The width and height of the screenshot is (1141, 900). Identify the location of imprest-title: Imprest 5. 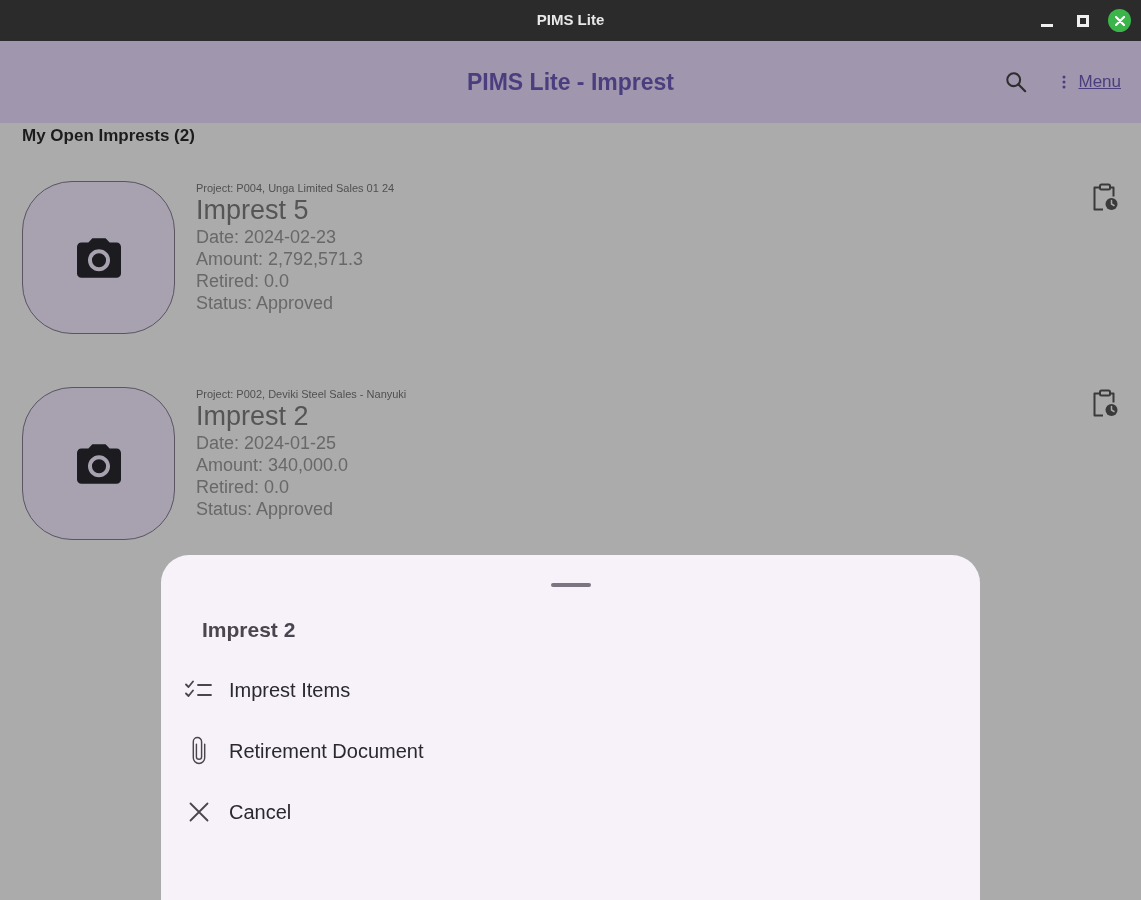
(253, 210).